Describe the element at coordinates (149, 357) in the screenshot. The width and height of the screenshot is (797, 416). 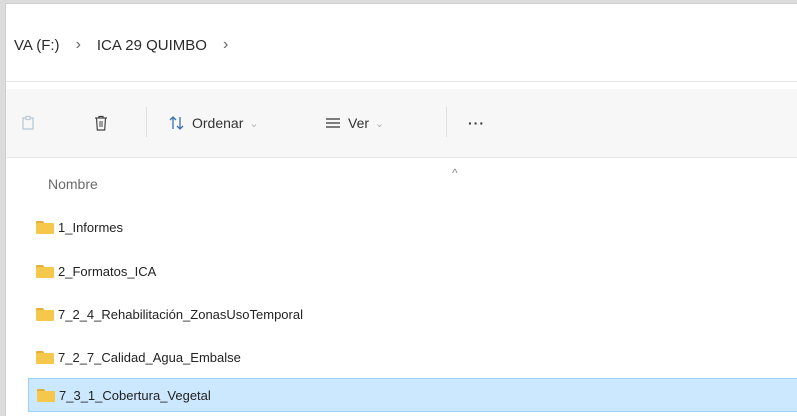
I see `list-item-name: 7_2_7_Calidad_Agua_Embalse` at that location.